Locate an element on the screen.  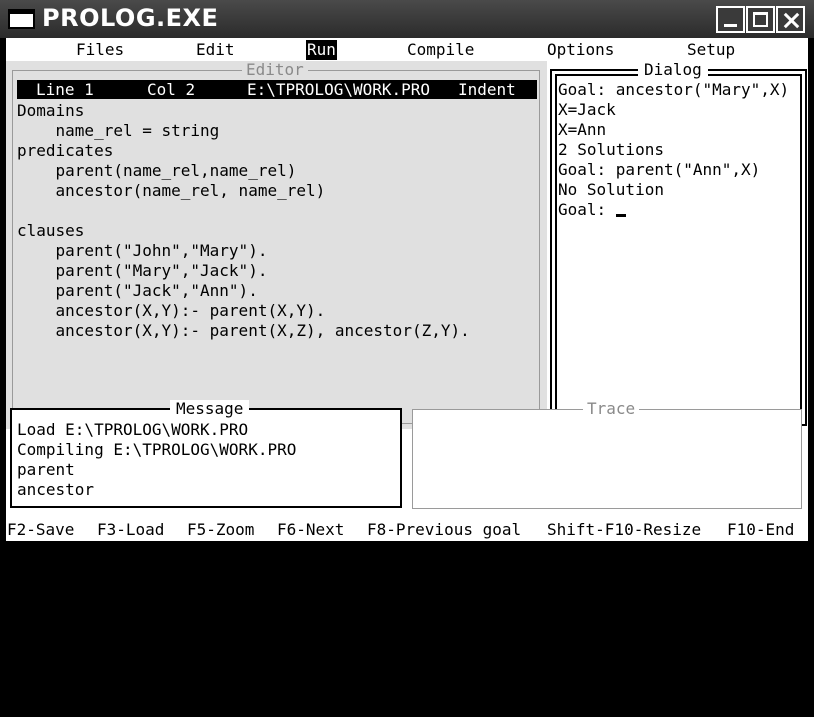
status-indent-mode: Indent is located at coordinates (487, 89).